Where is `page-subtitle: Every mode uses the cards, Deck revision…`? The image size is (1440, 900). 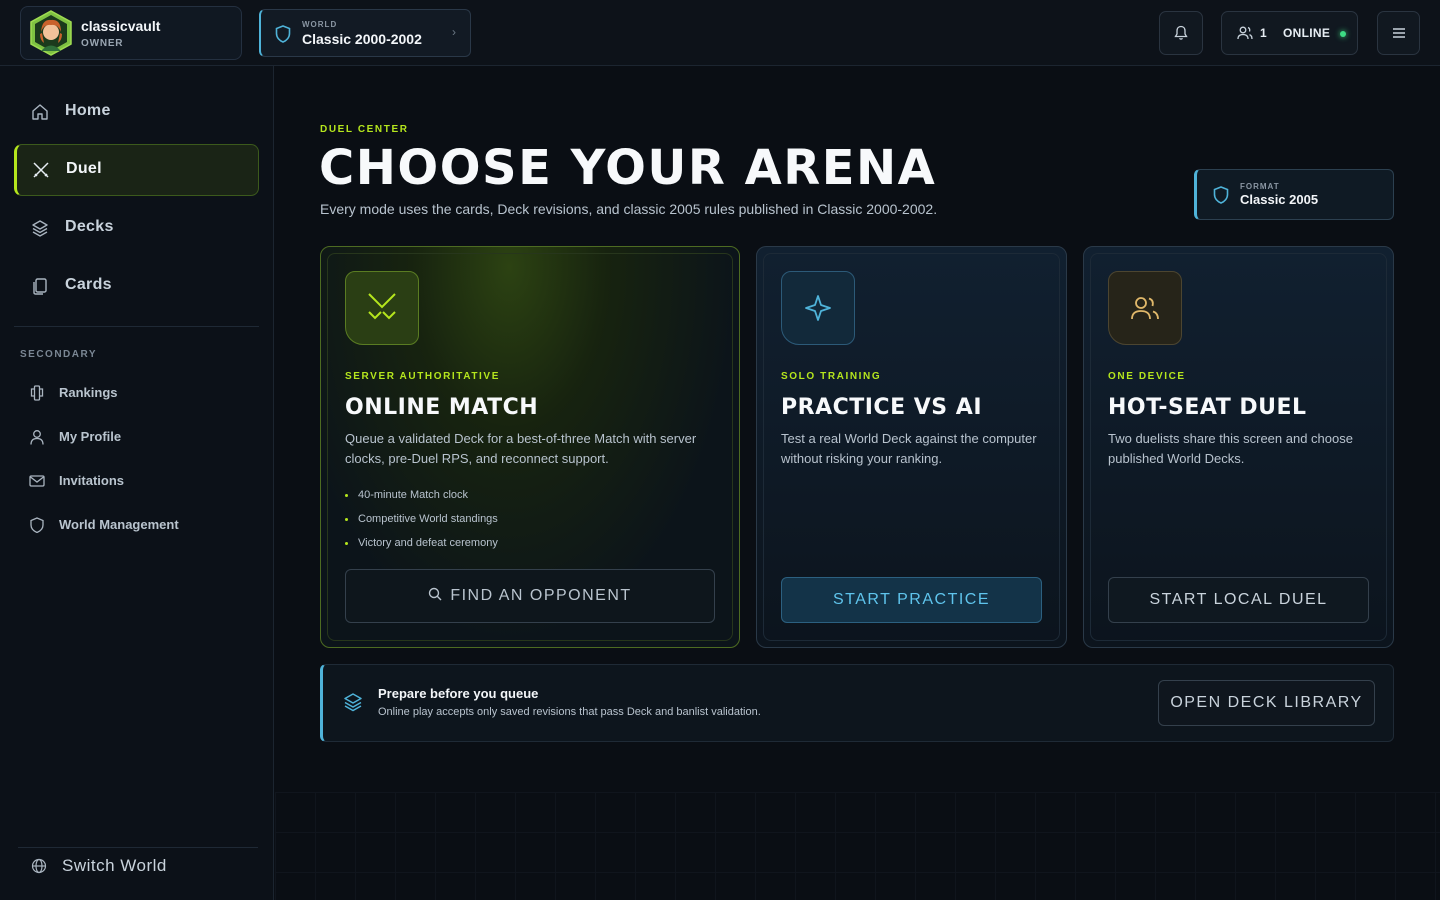 page-subtitle: Every mode uses the cards, Deck revision… is located at coordinates (629, 209).